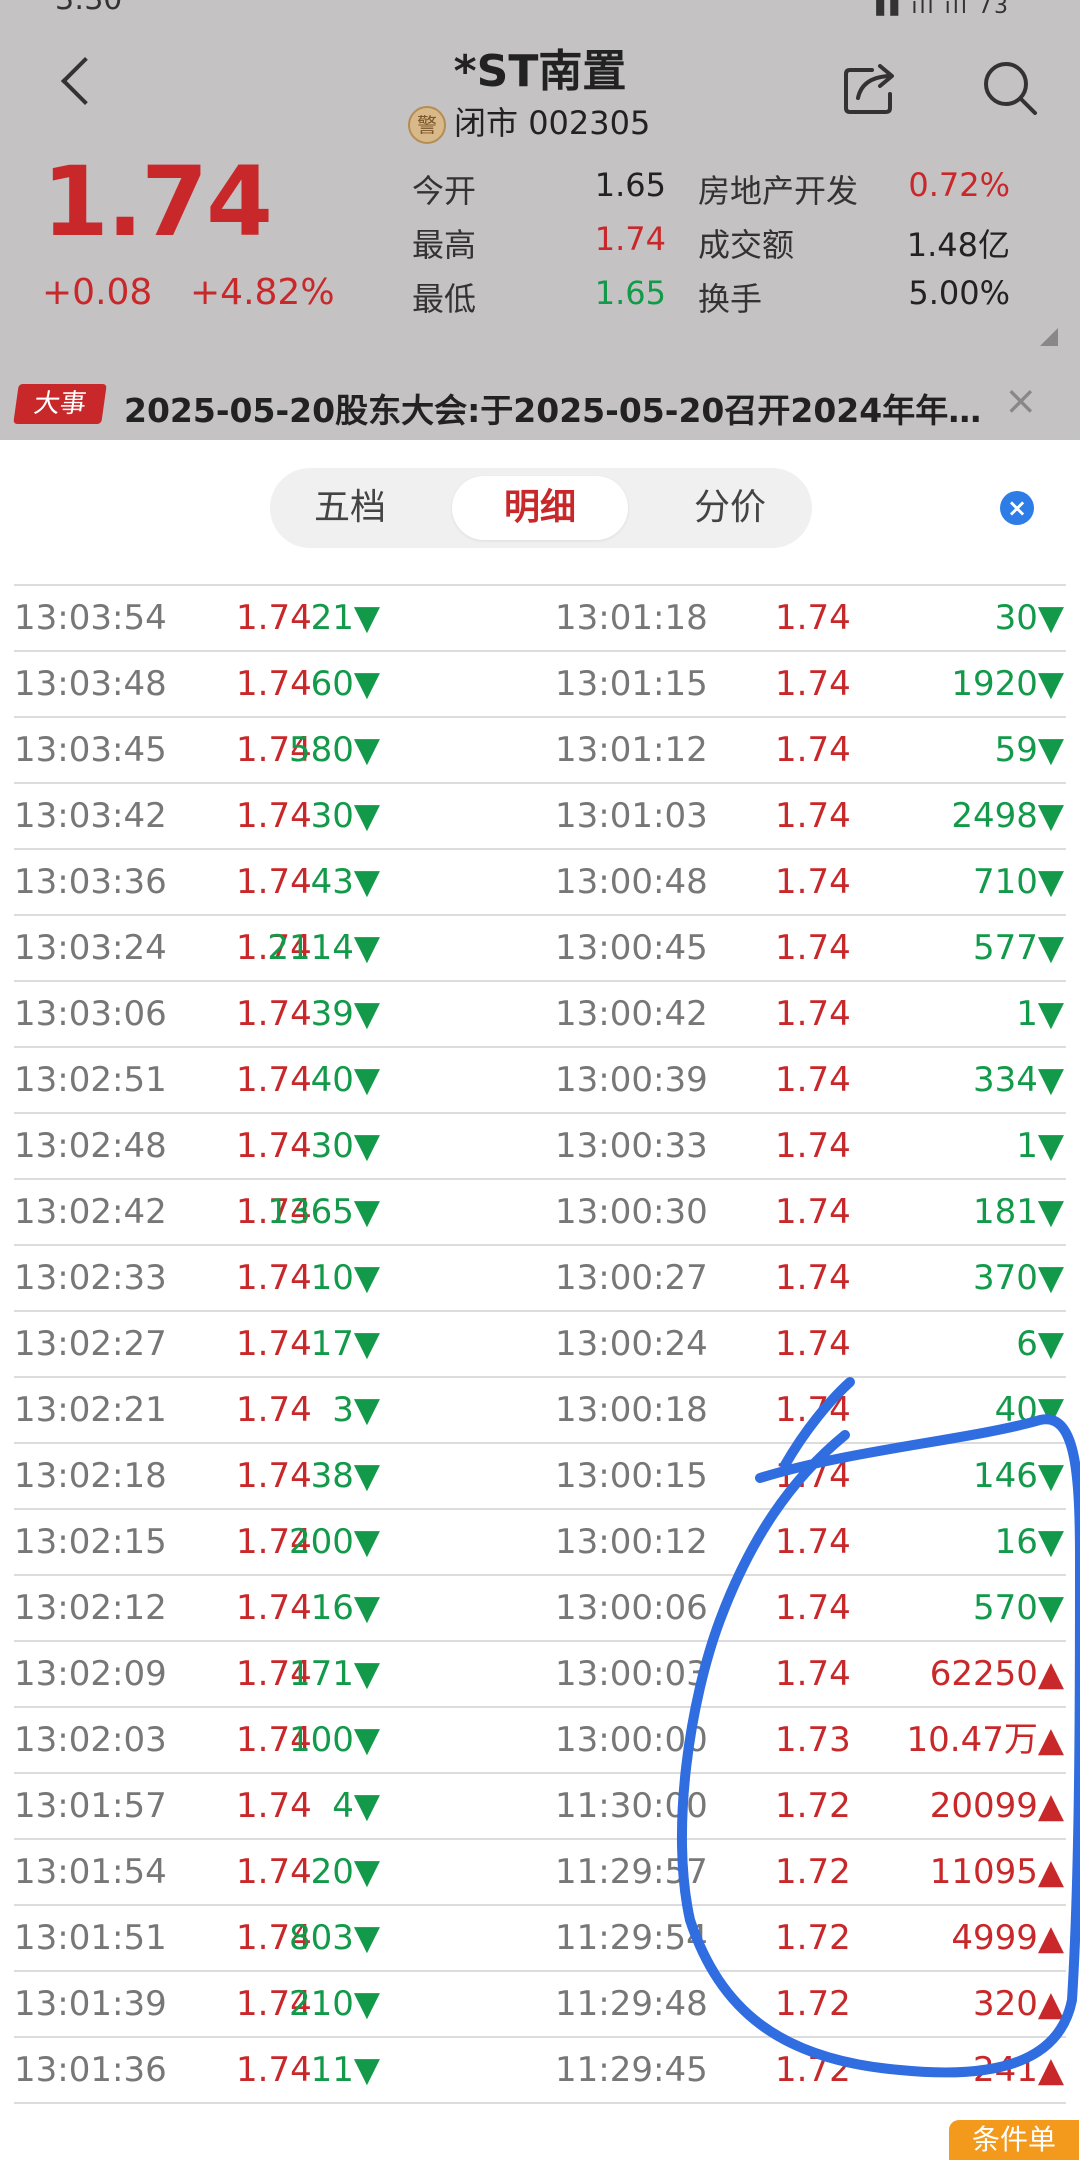 This screenshot has height=2160, width=1080. I want to click on tick-time: 13:01:39, so click(90, 2004).